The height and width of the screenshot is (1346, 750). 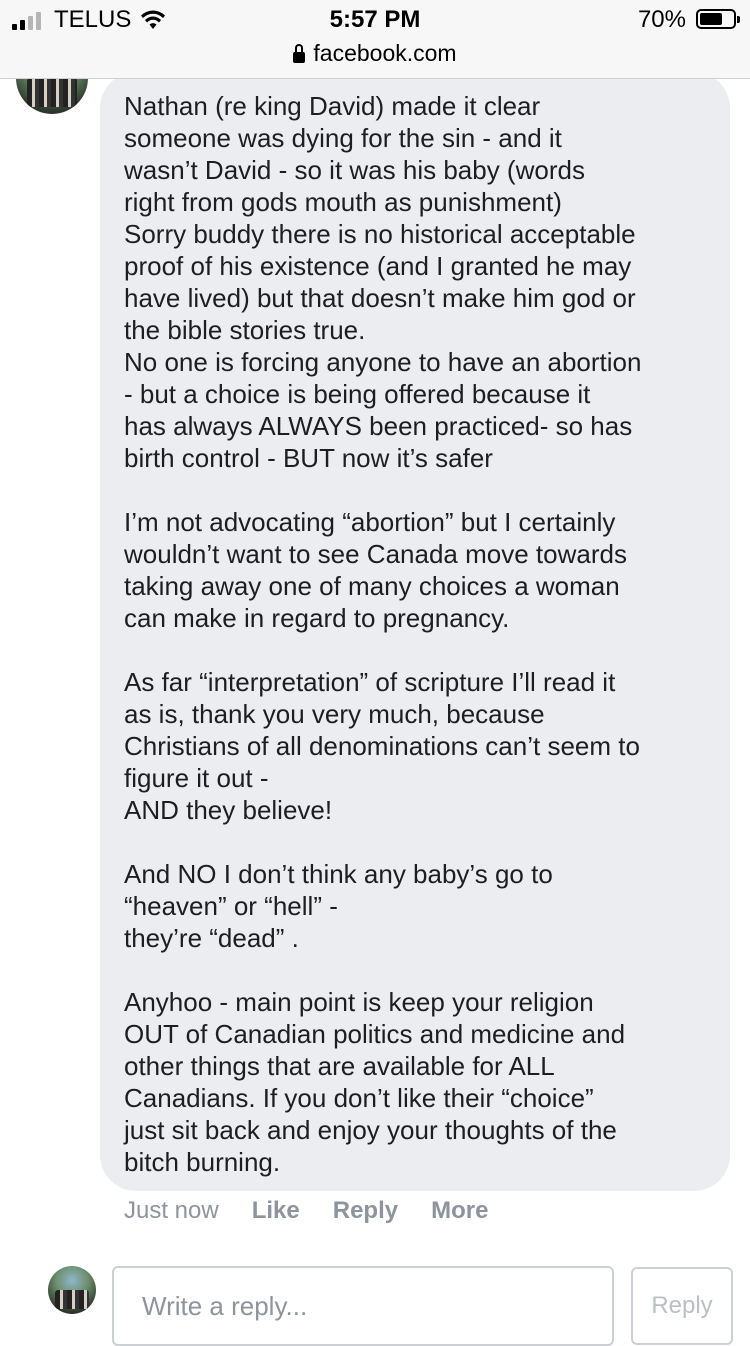 I want to click on browser-status-bar: TELUS 5:57 PM 70% facebook.com, so click(x=375, y=39).